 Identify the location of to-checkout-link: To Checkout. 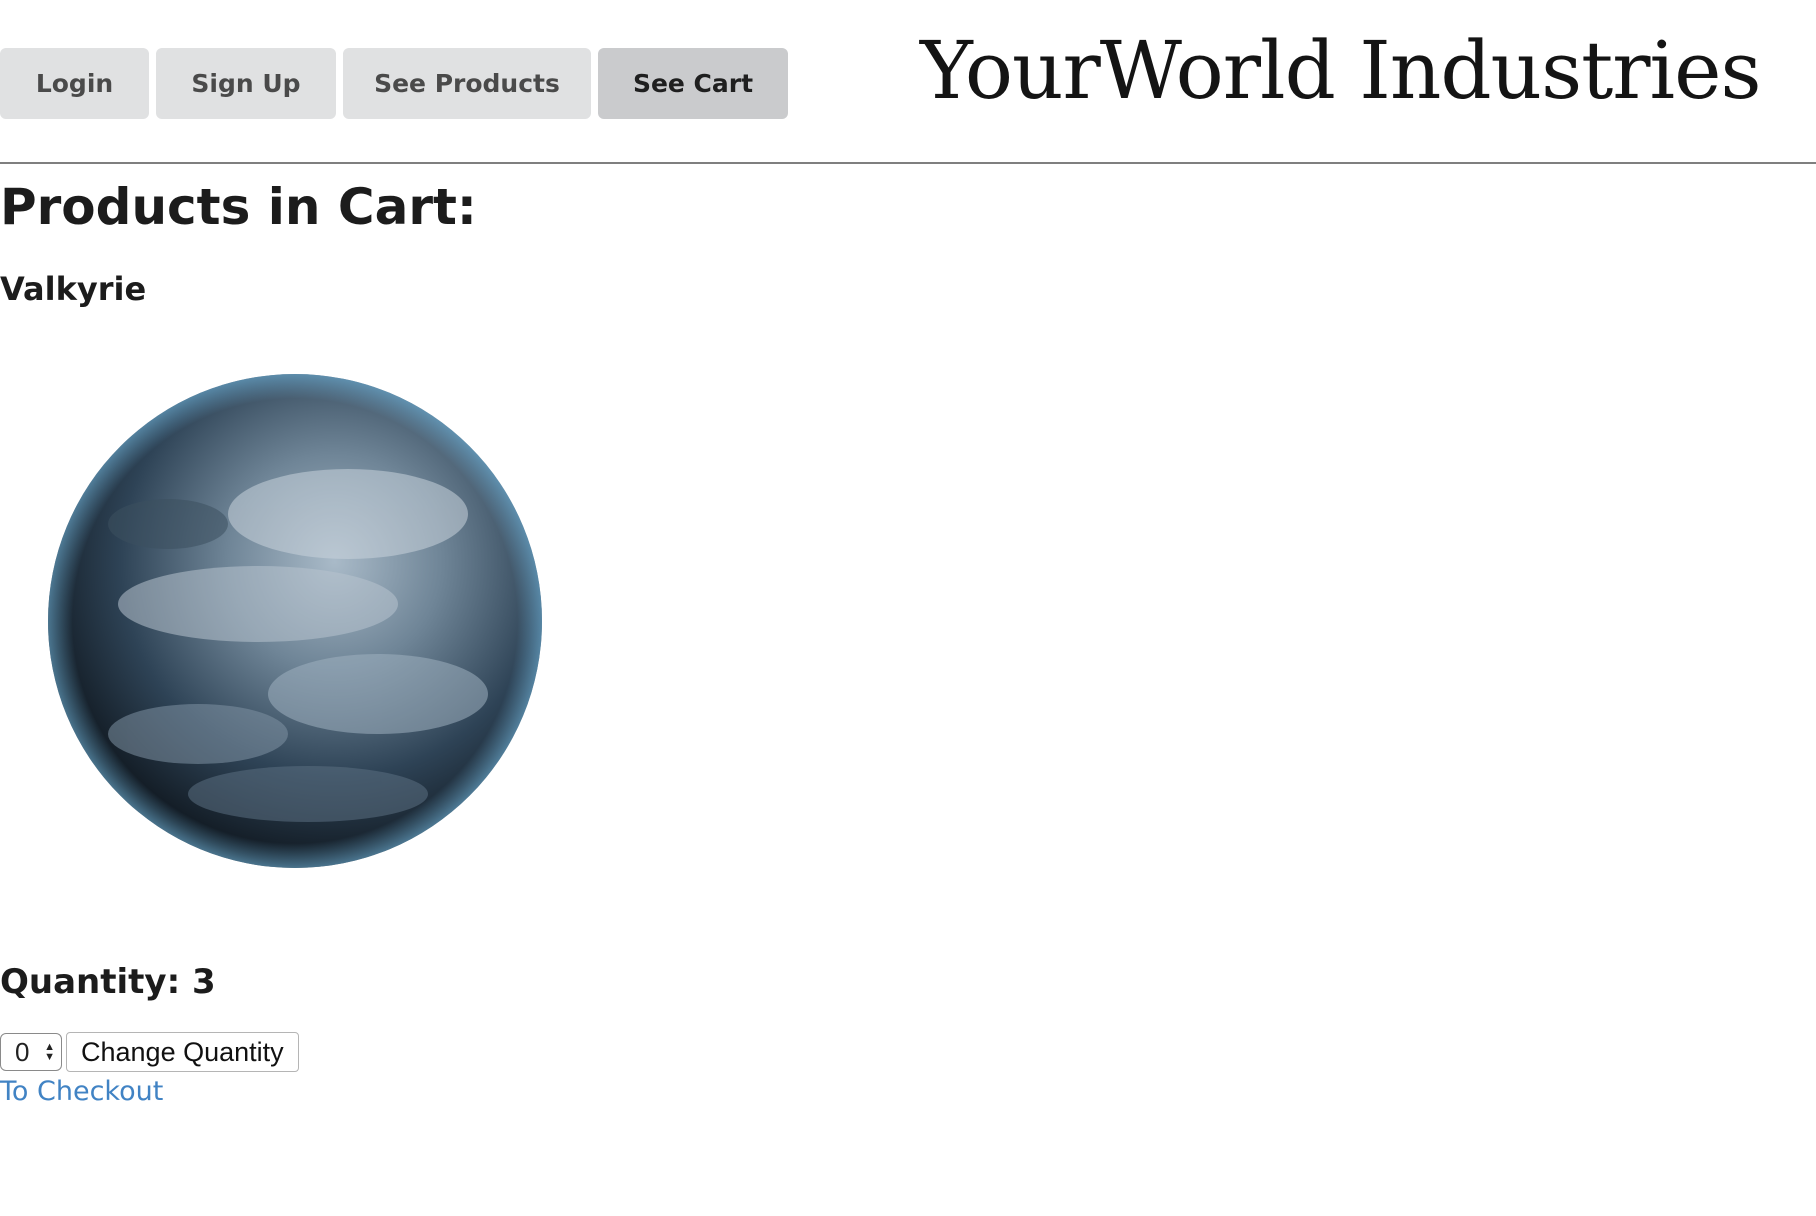
(81, 1091).